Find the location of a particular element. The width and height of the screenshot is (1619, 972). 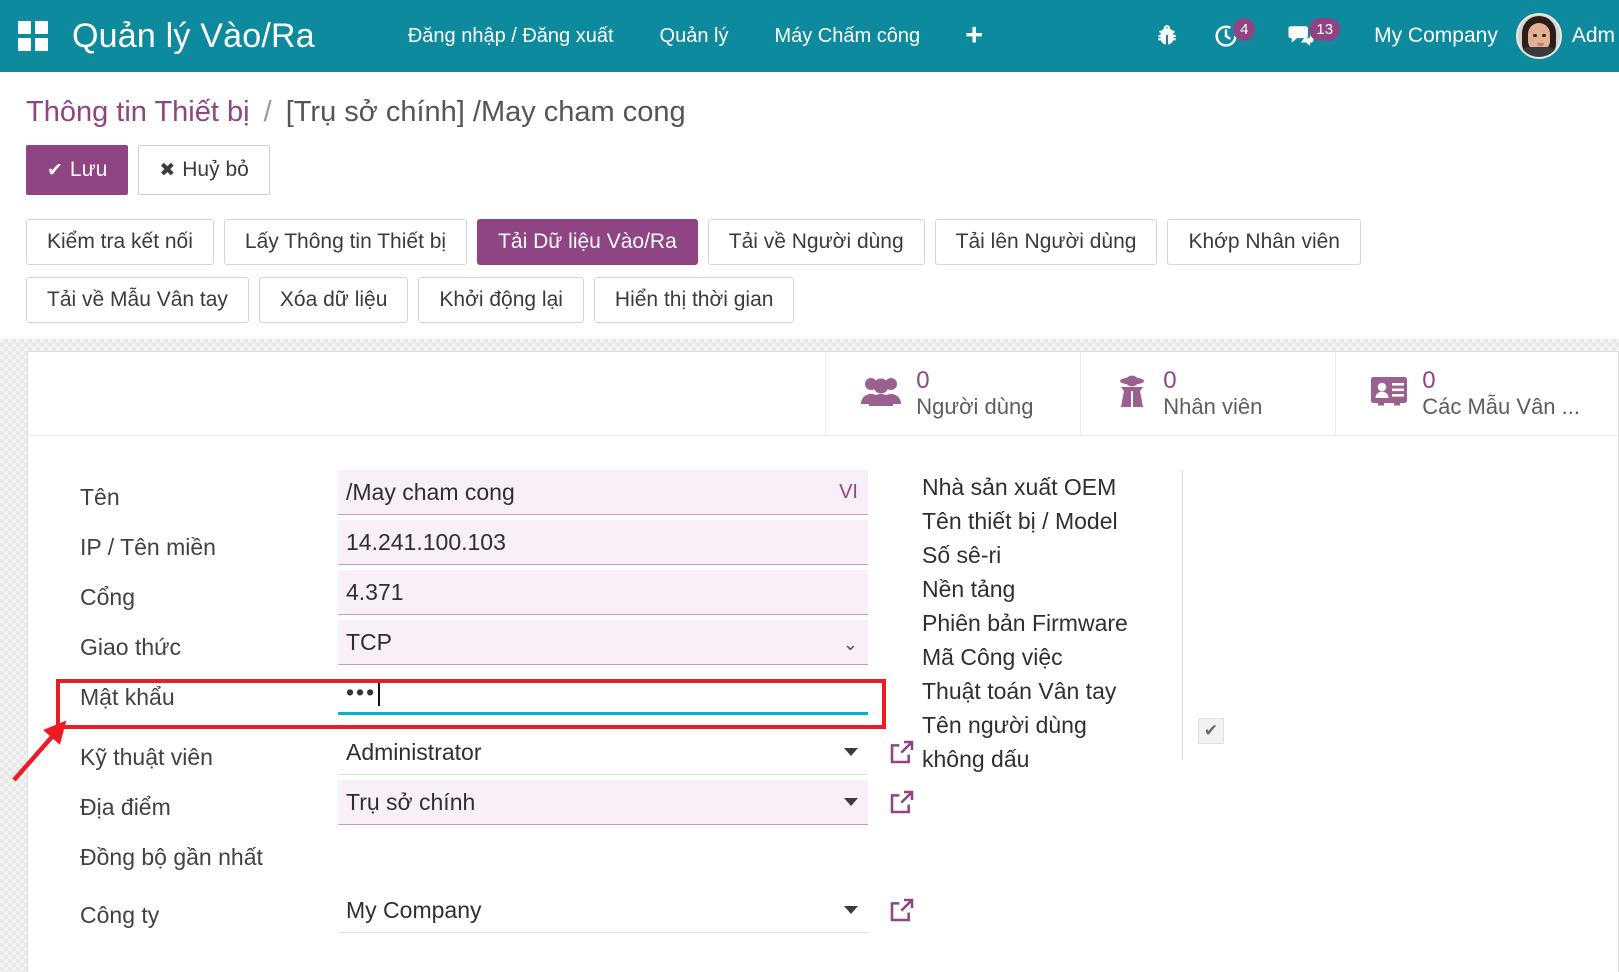

password-input: ••• is located at coordinates (603, 692).